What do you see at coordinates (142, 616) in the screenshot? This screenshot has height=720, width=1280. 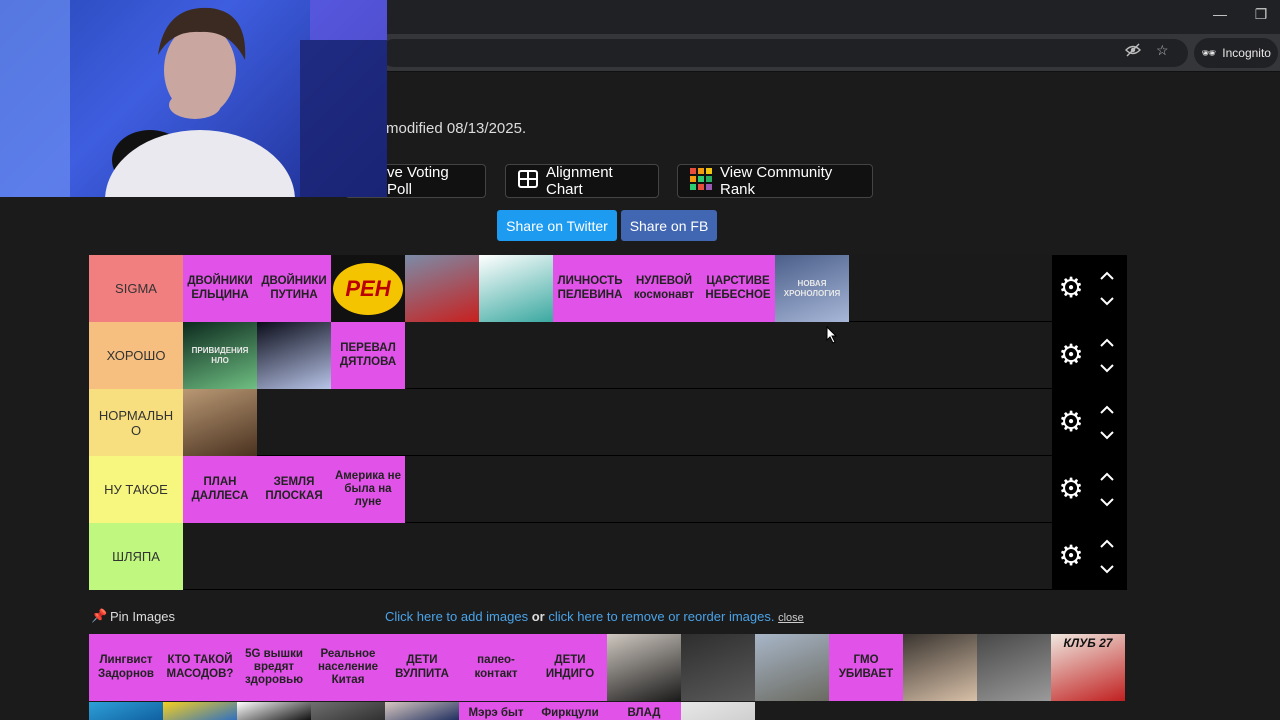 I see `pin-images-label: Pin Images` at bounding box center [142, 616].